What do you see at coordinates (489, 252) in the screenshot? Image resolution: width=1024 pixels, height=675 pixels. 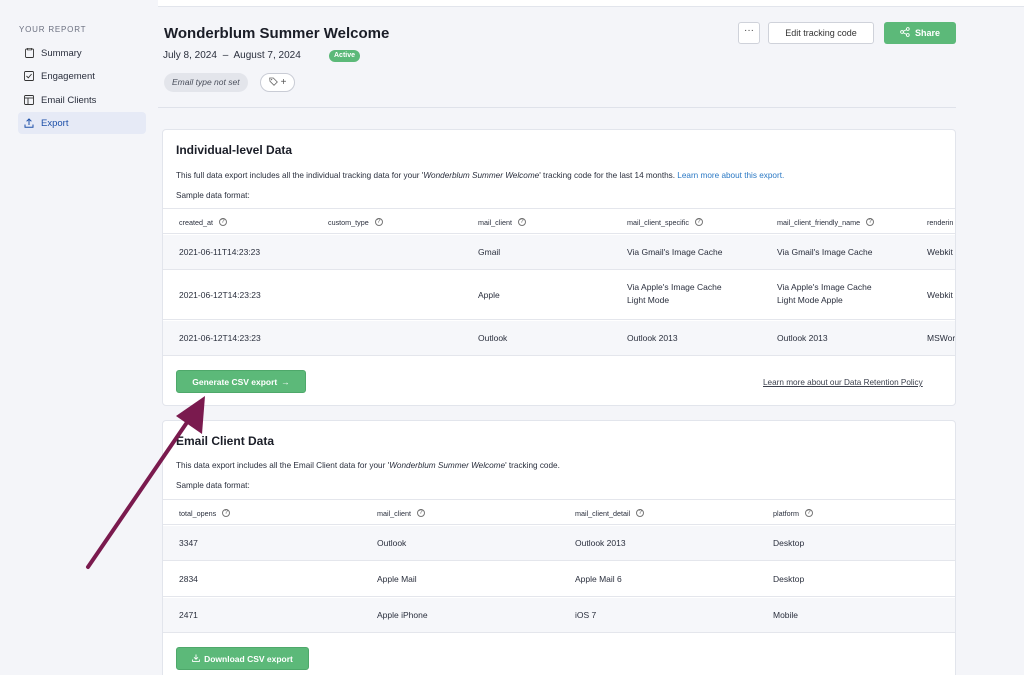 I see `table-cell: Gmail` at bounding box center [489, 252].